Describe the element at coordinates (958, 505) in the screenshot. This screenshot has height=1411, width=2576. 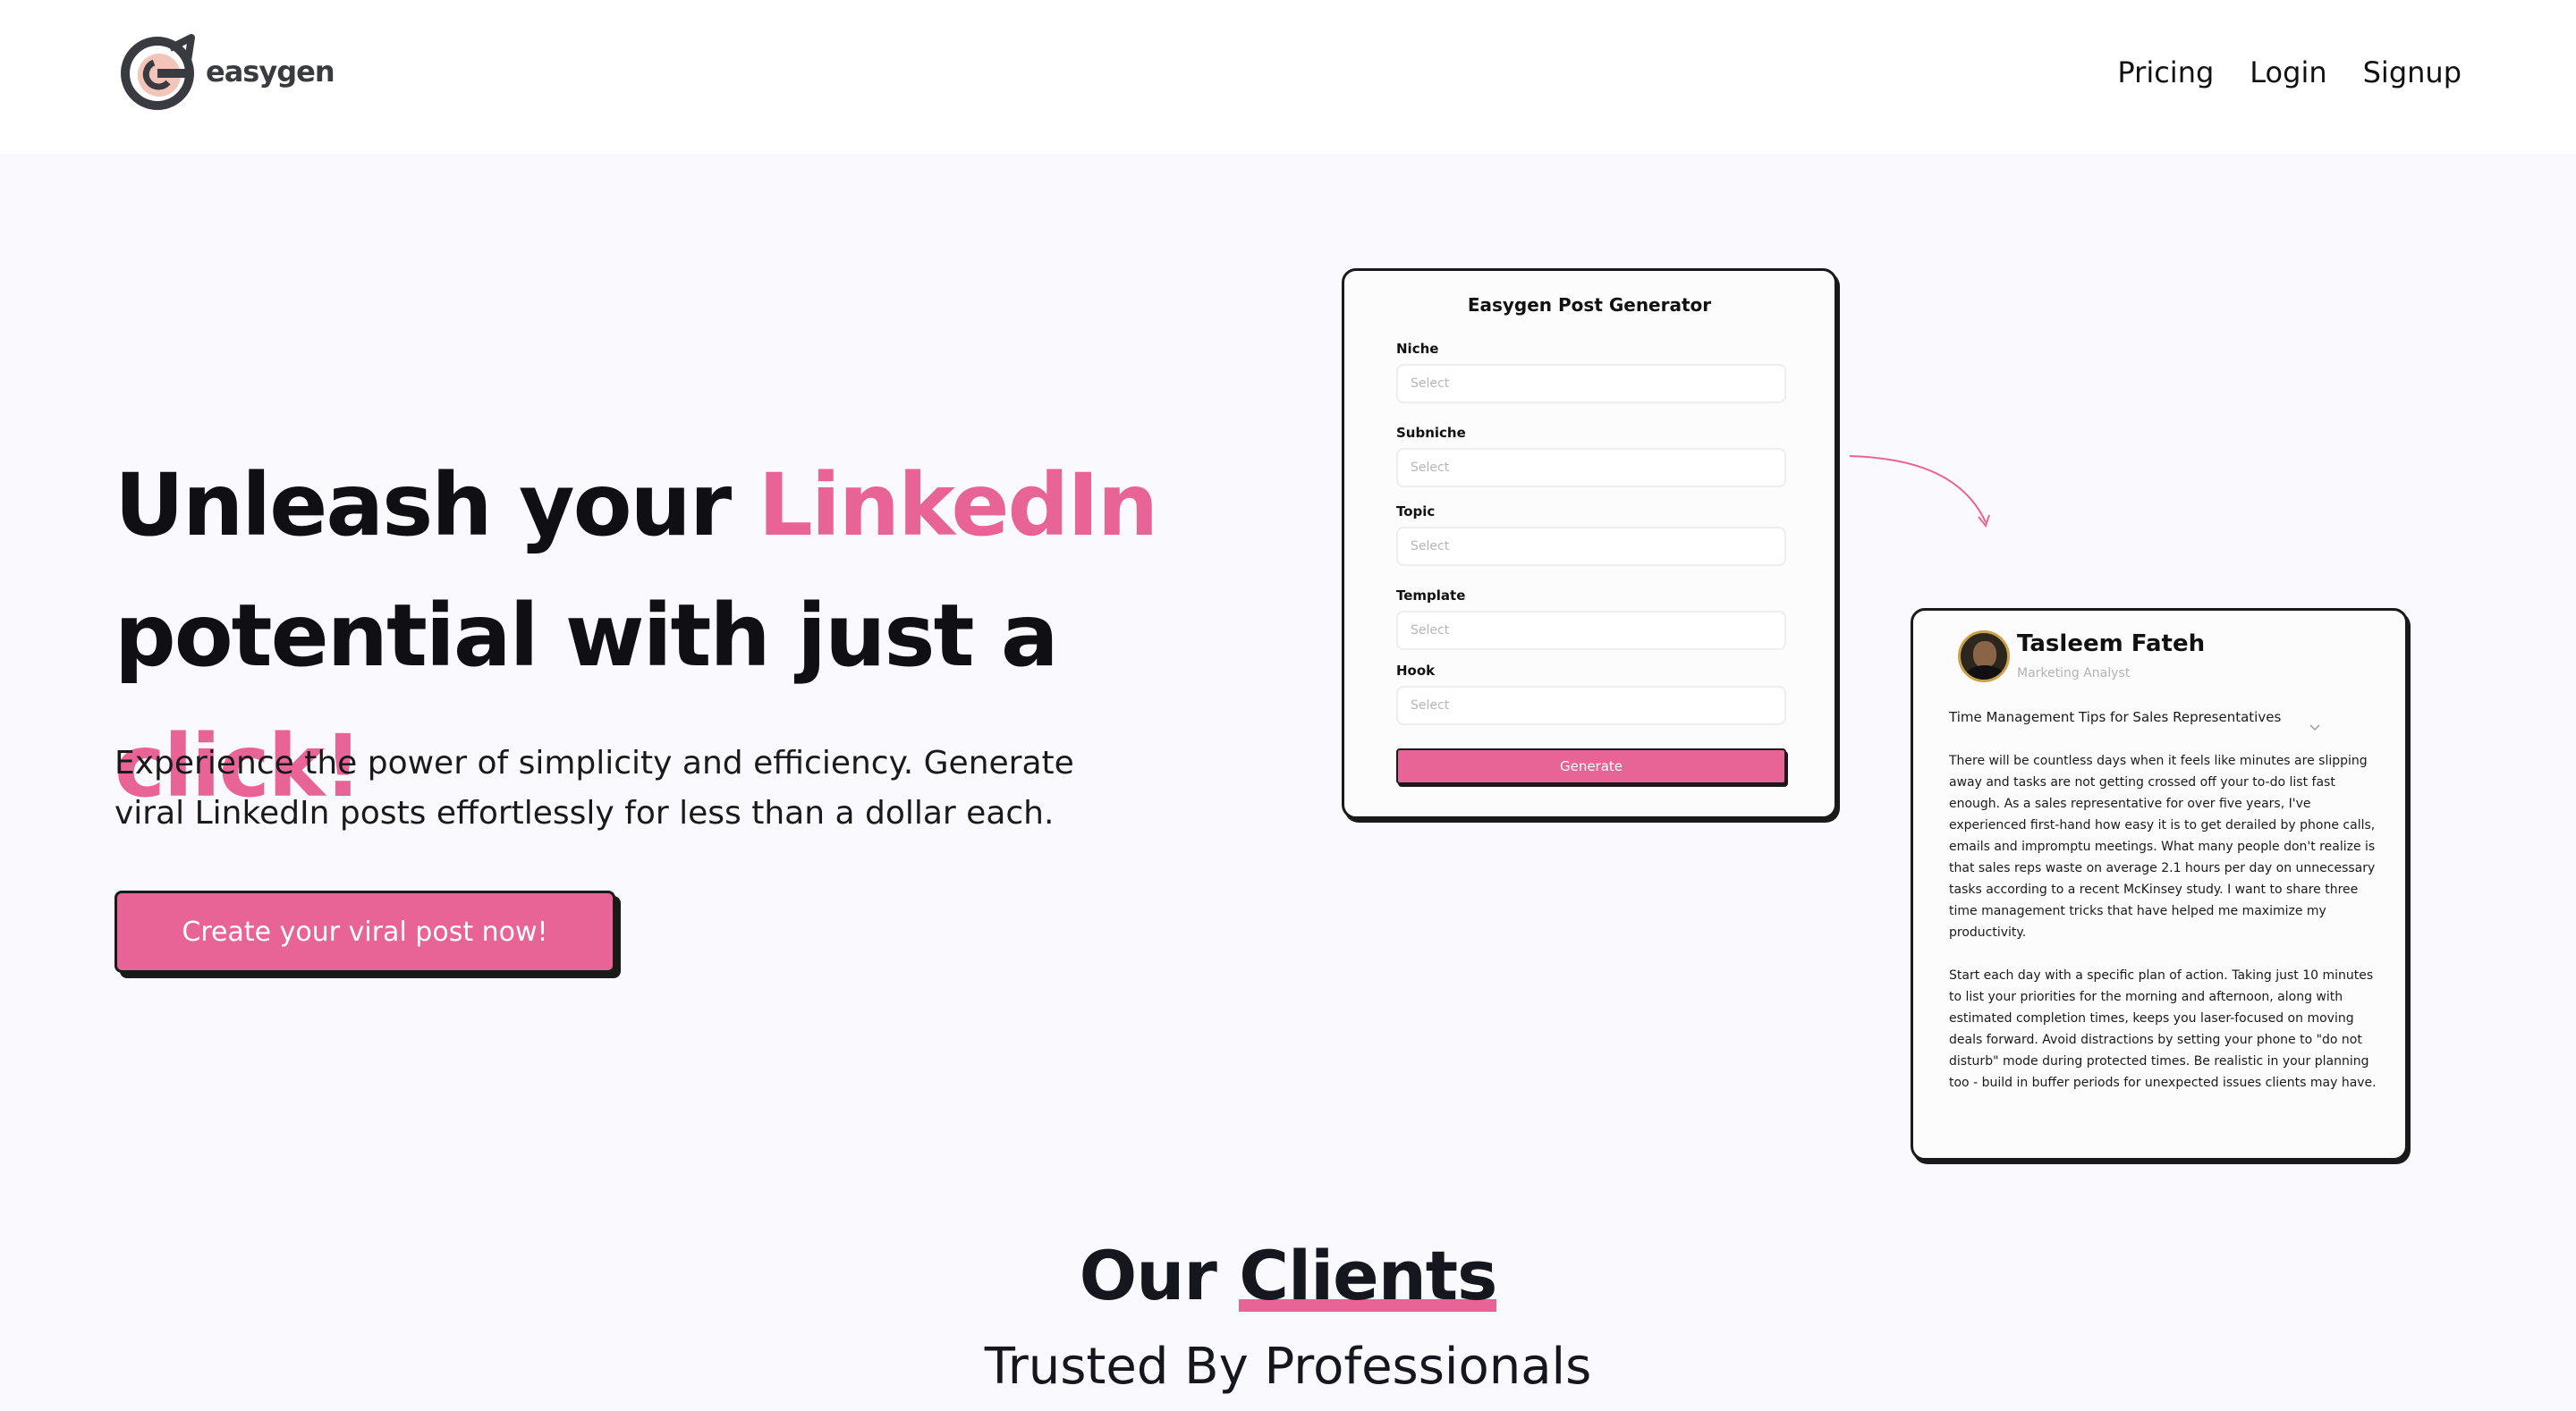
I see `hero-title-highlight-linkedin: LinkedIn` at that location.